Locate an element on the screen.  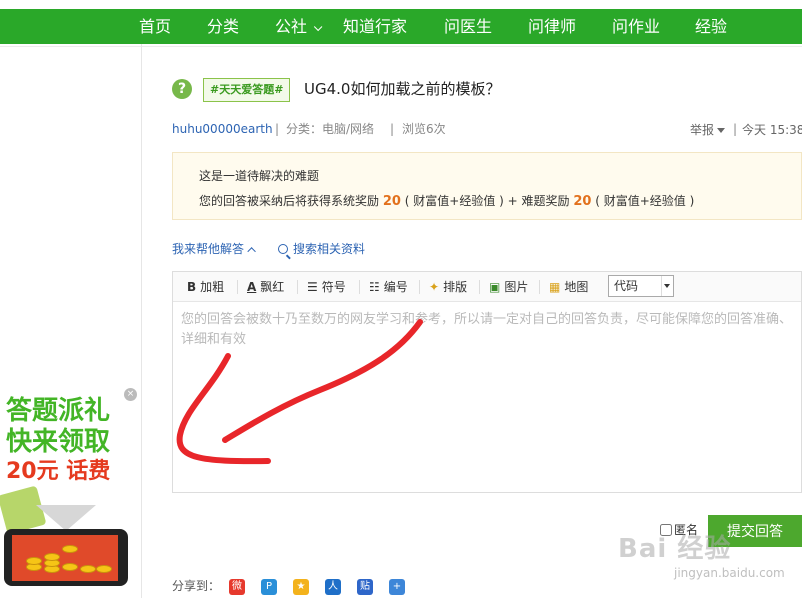
bold-button: B 加粗 is located at coordinates (205, 287).